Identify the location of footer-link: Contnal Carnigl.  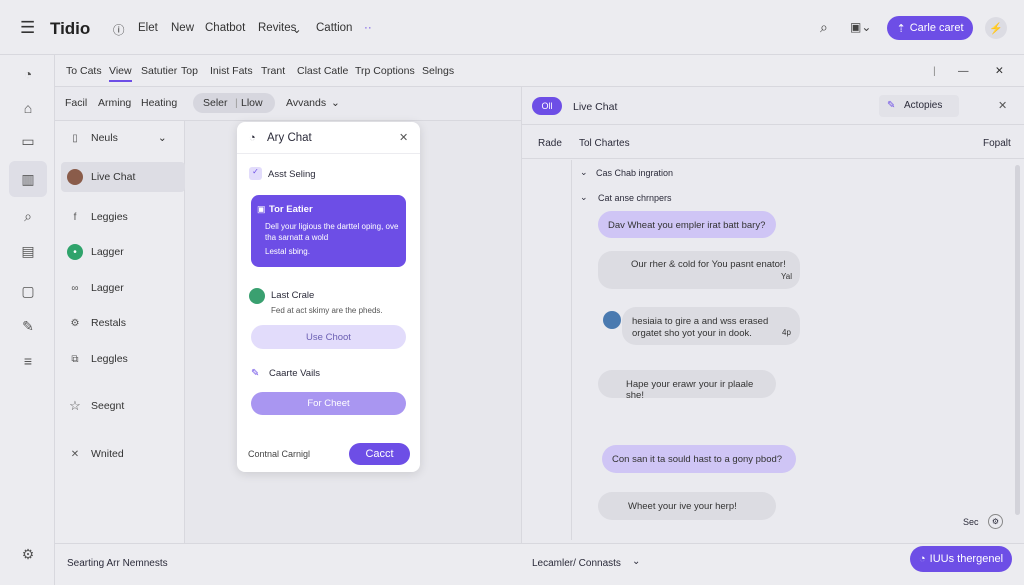
(279, 454).